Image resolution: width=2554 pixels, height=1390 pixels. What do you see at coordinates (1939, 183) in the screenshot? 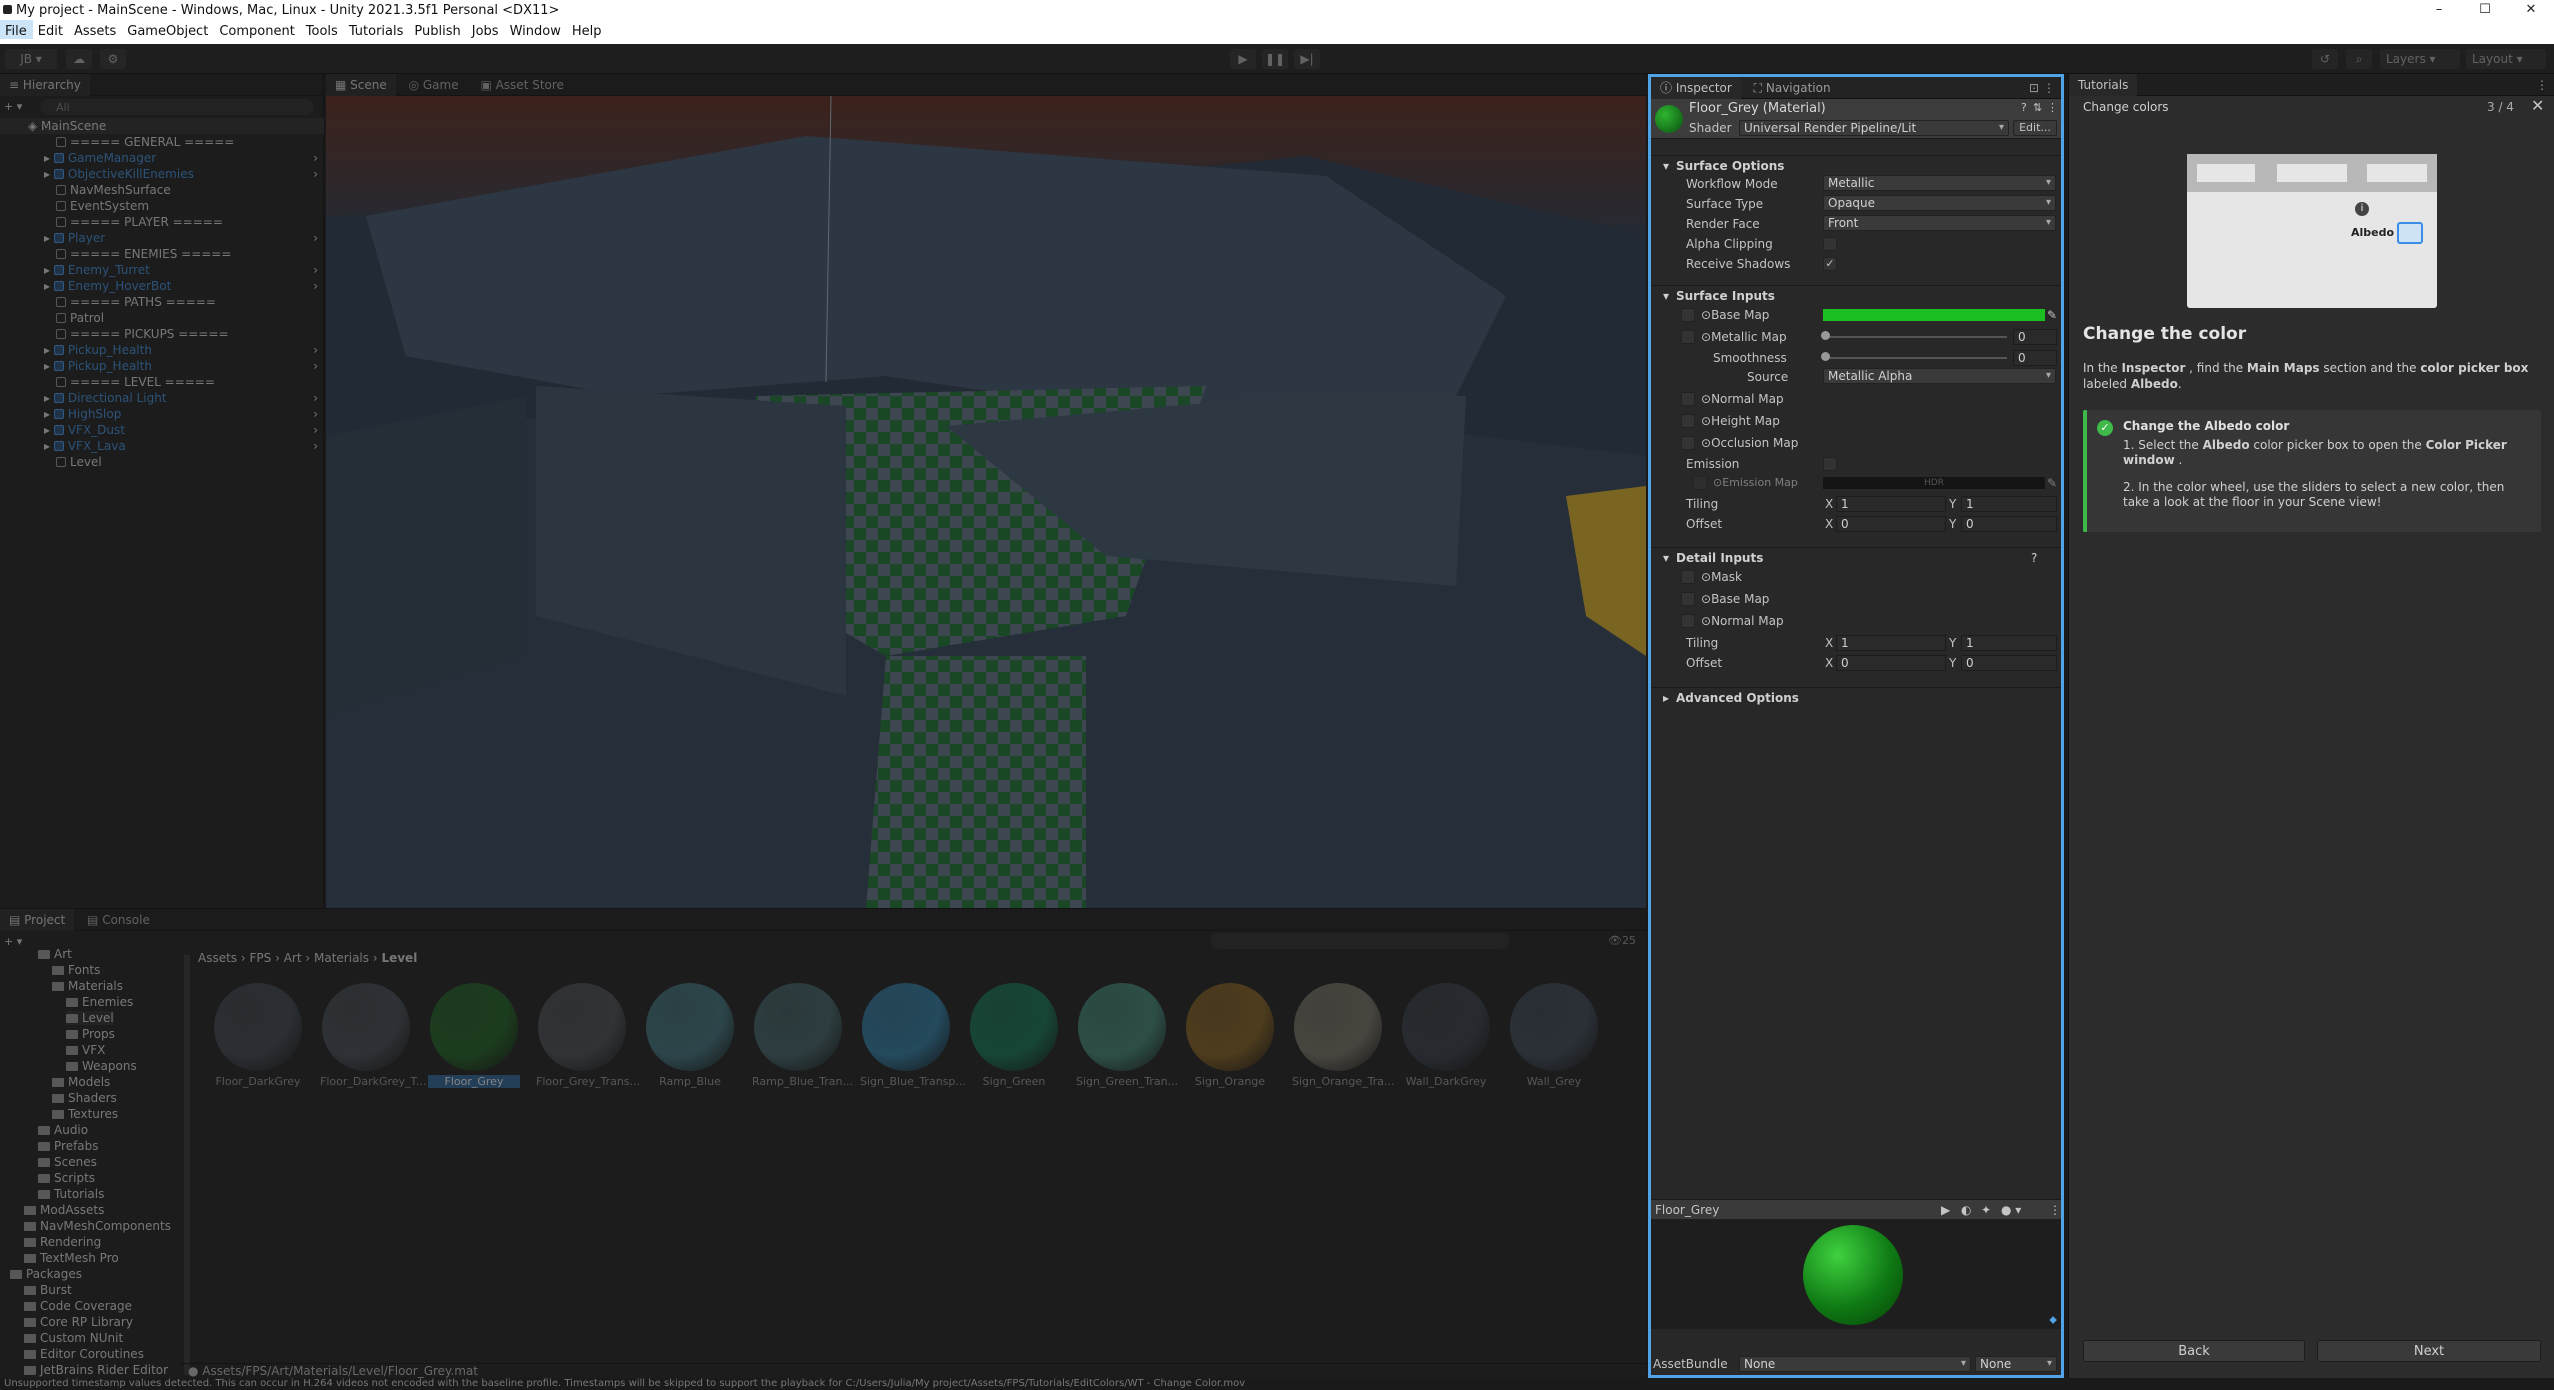
I see `workflow-mode-dropdown: Metallic` at bounding box center [1939, 183].